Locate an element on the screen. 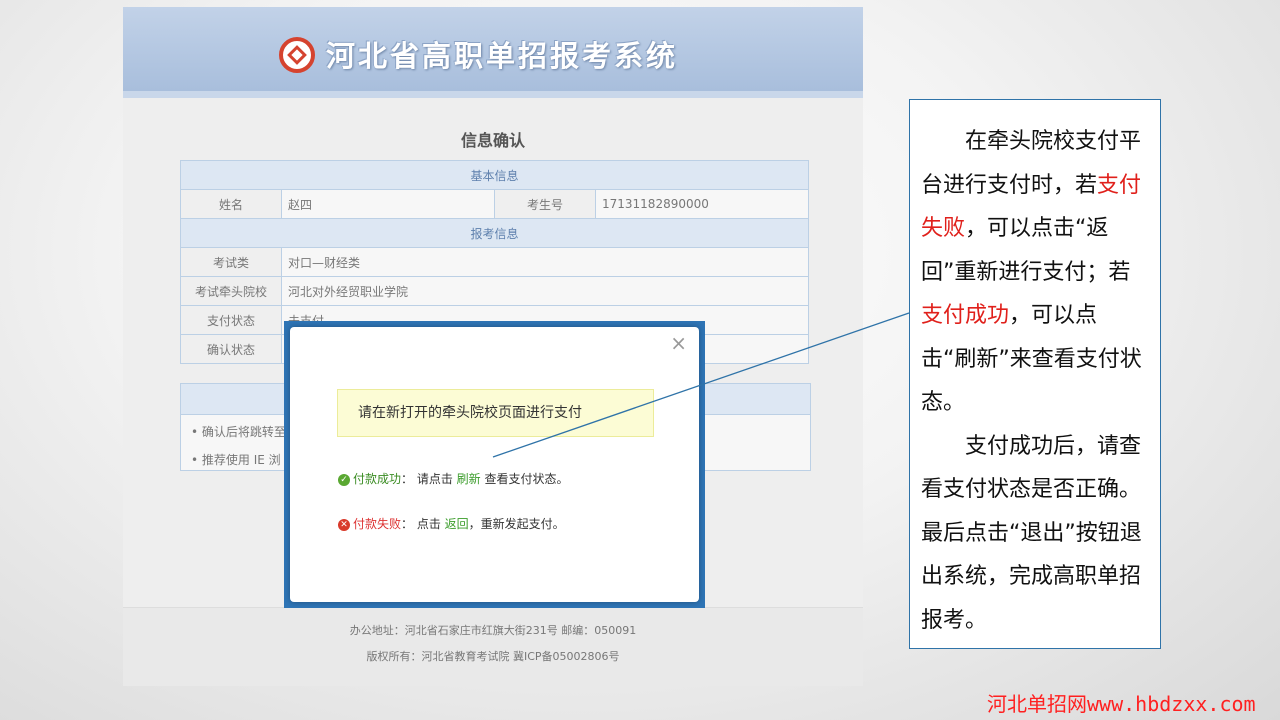 Image resolution: width=1280 pixels, height=720 pixels. watermark: 河北单招网www.hbdzxx.com is located at coordinates (1121, 704).